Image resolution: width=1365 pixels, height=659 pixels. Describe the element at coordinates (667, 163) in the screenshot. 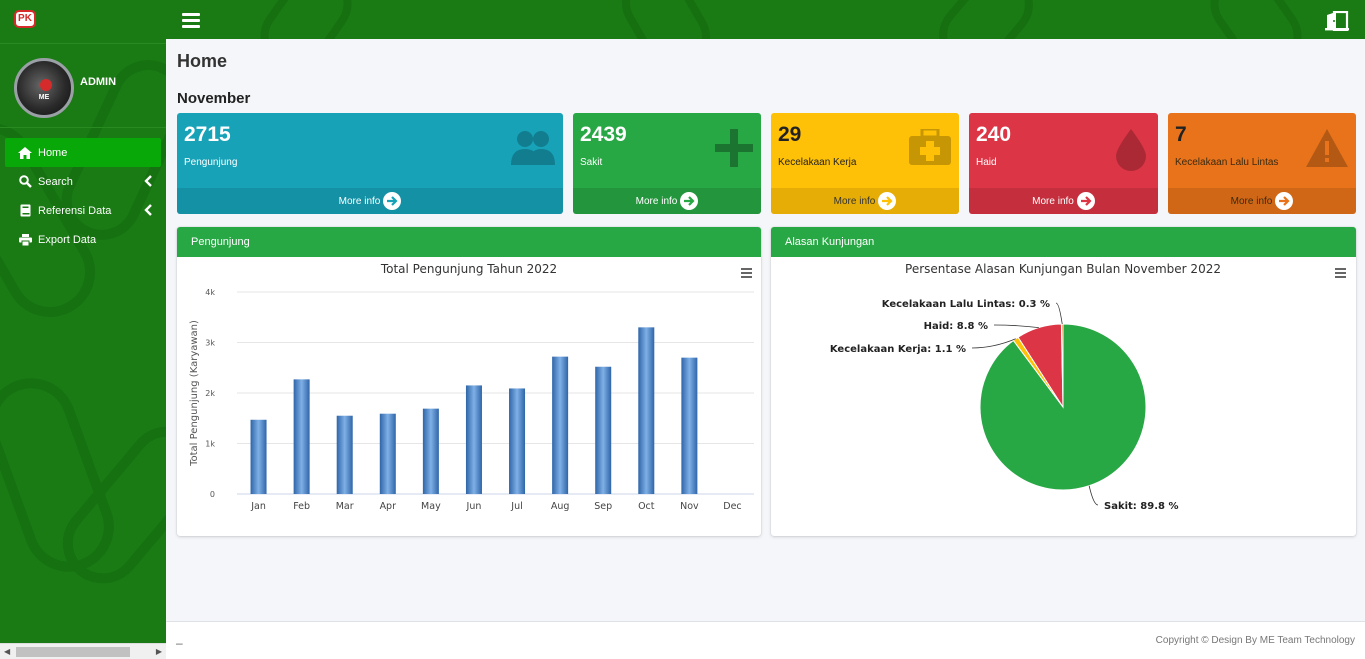

I see `stat-box-sakit: 2439 Sakit More info` at that location.